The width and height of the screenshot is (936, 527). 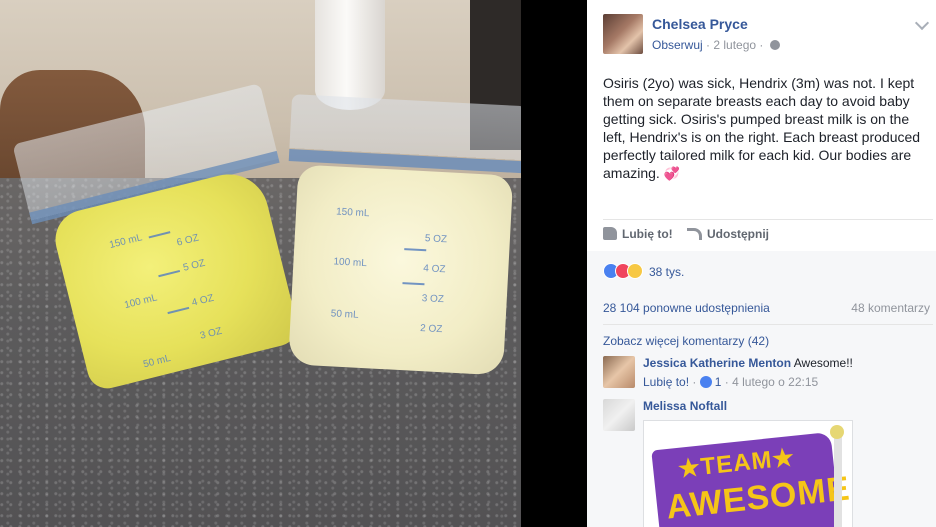 I want to click on divider-mid, so click(x=768, y=324).